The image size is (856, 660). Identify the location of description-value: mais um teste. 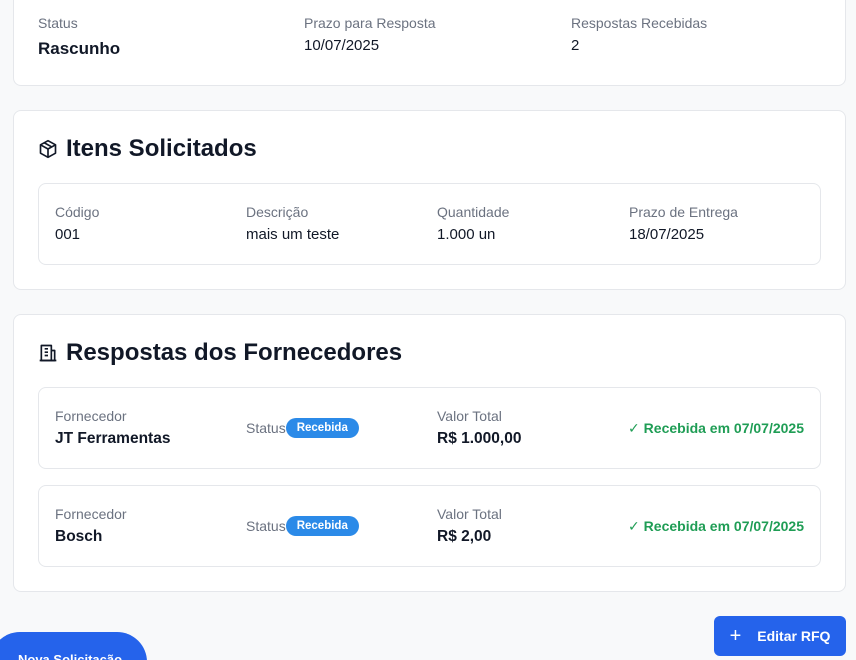
(293, 234).